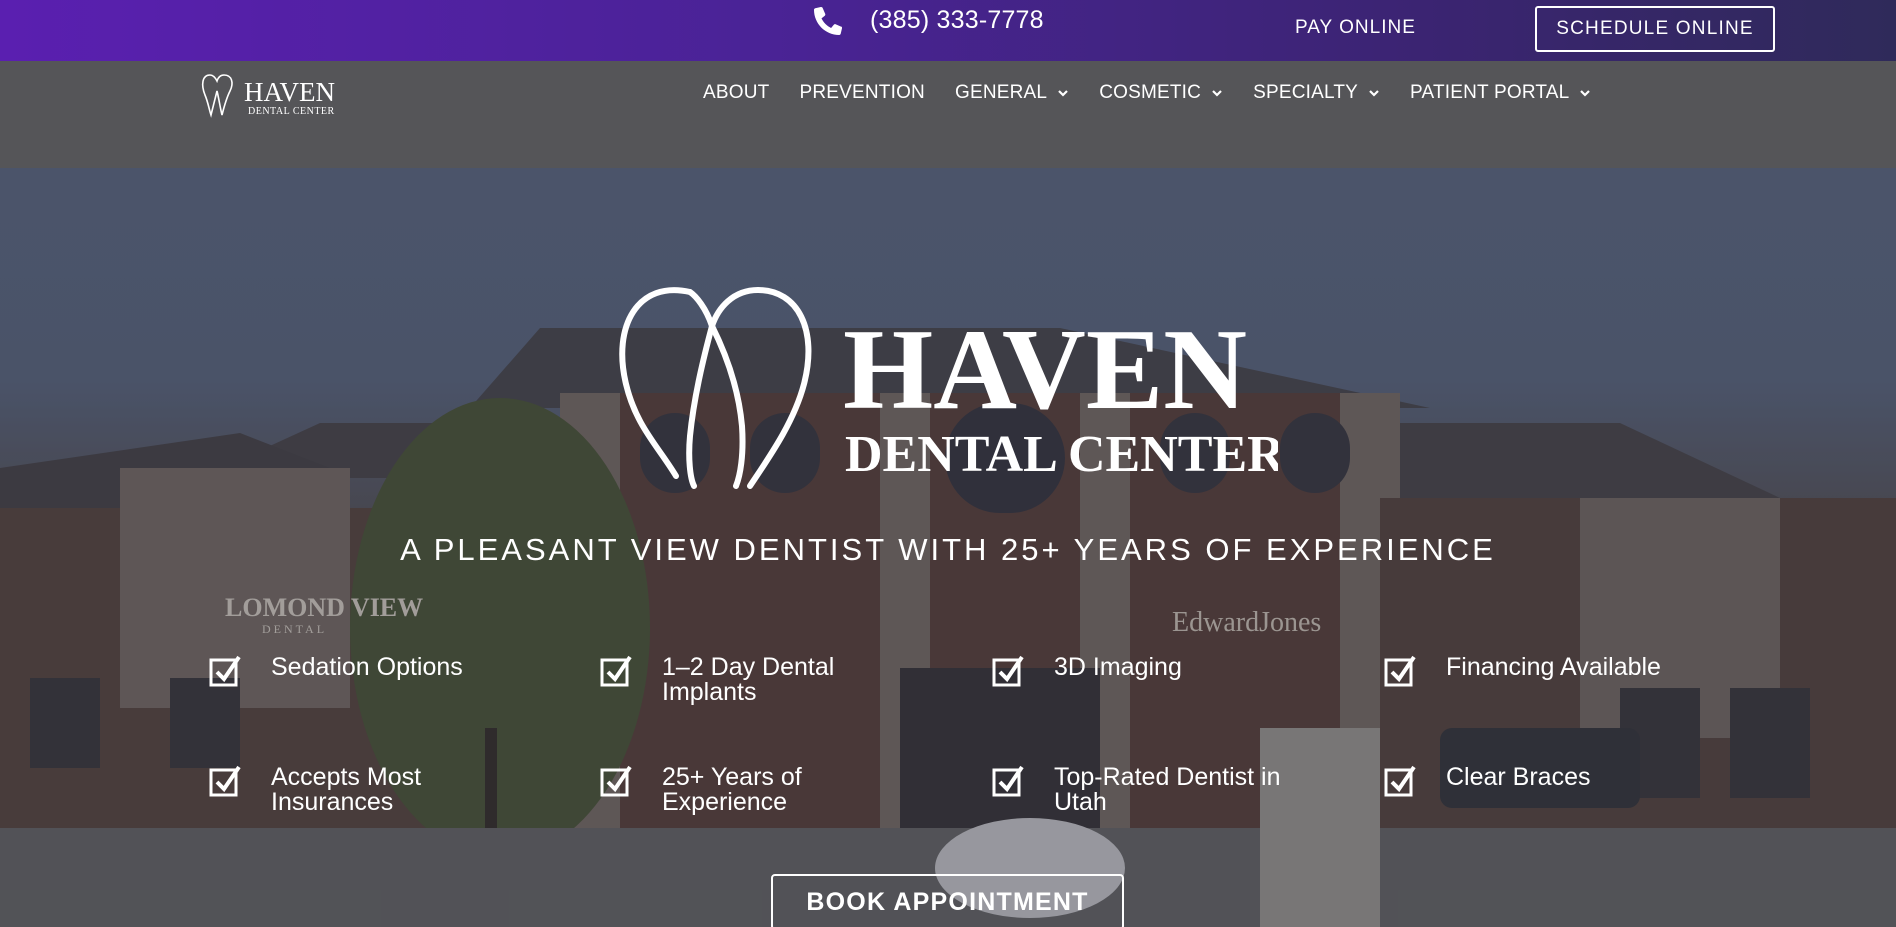  I want to click on feature-label: Financing Available, so click(1553, 667).